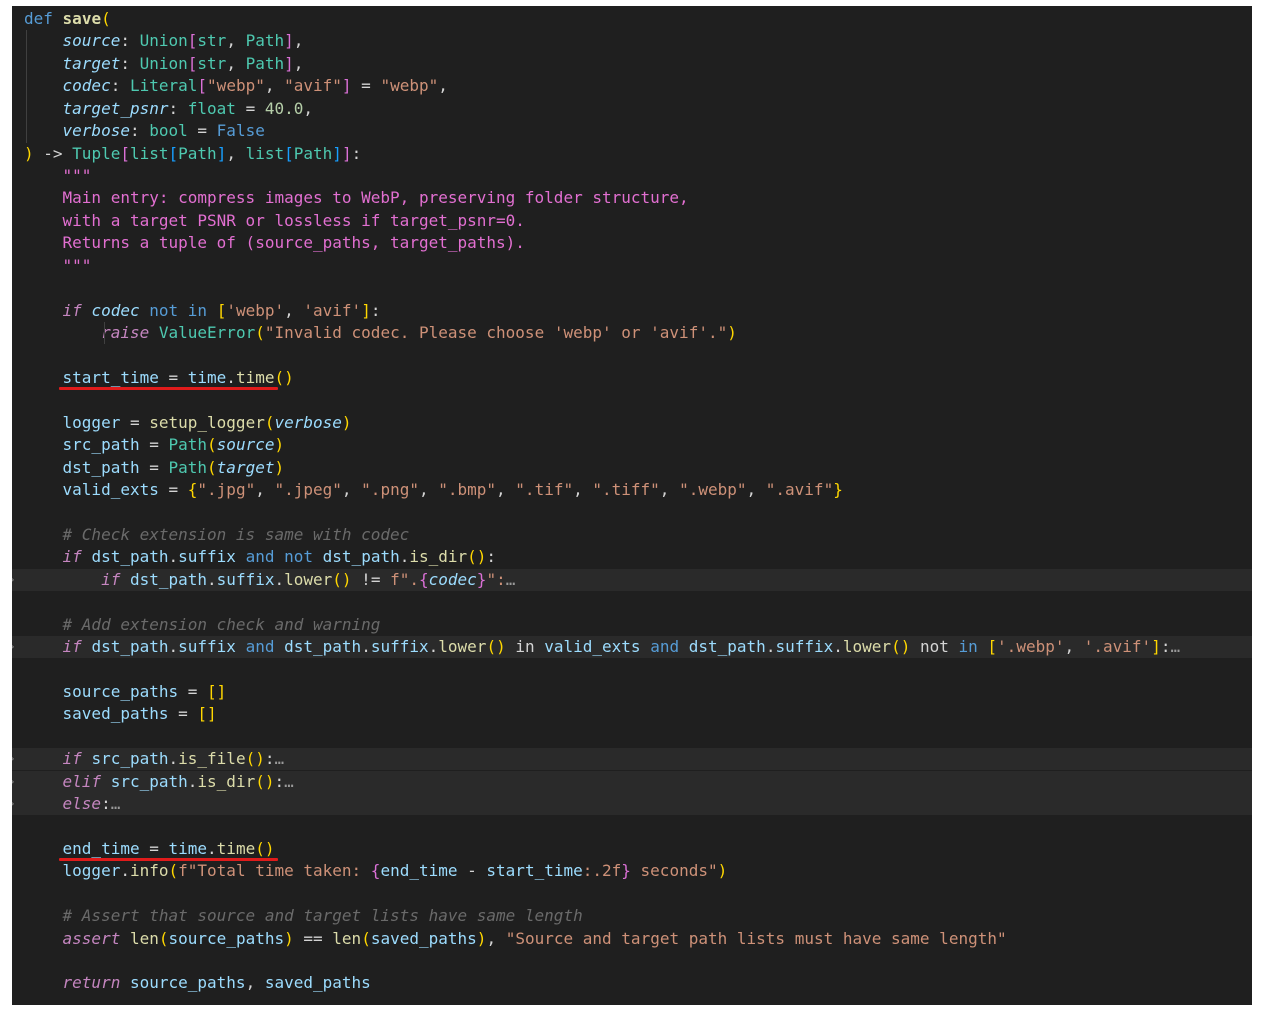 The image size is (1266, 1028). I want to click on code-text: end_time = time.time(), so click(168, 848).